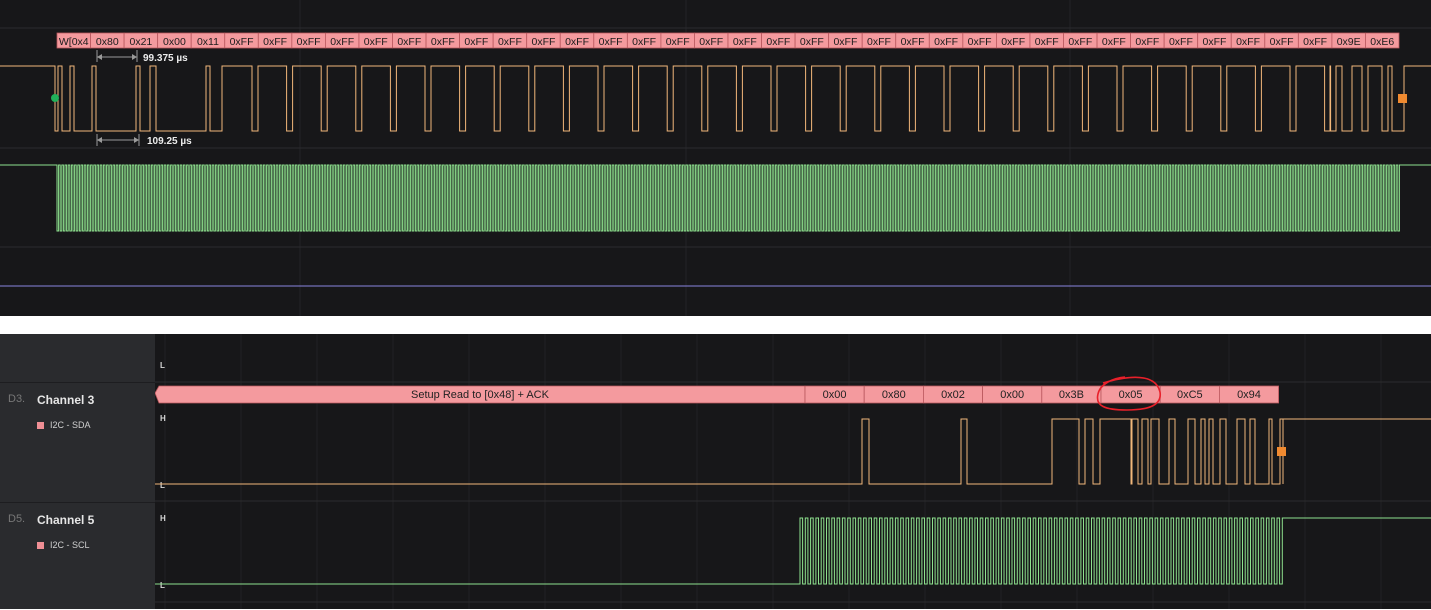  What do you see at coordinates (77, 442) in the screenshot?
I see `channel-row-3: D3. Channel 3 I2C - SDA` at bounding box center [77, 442].